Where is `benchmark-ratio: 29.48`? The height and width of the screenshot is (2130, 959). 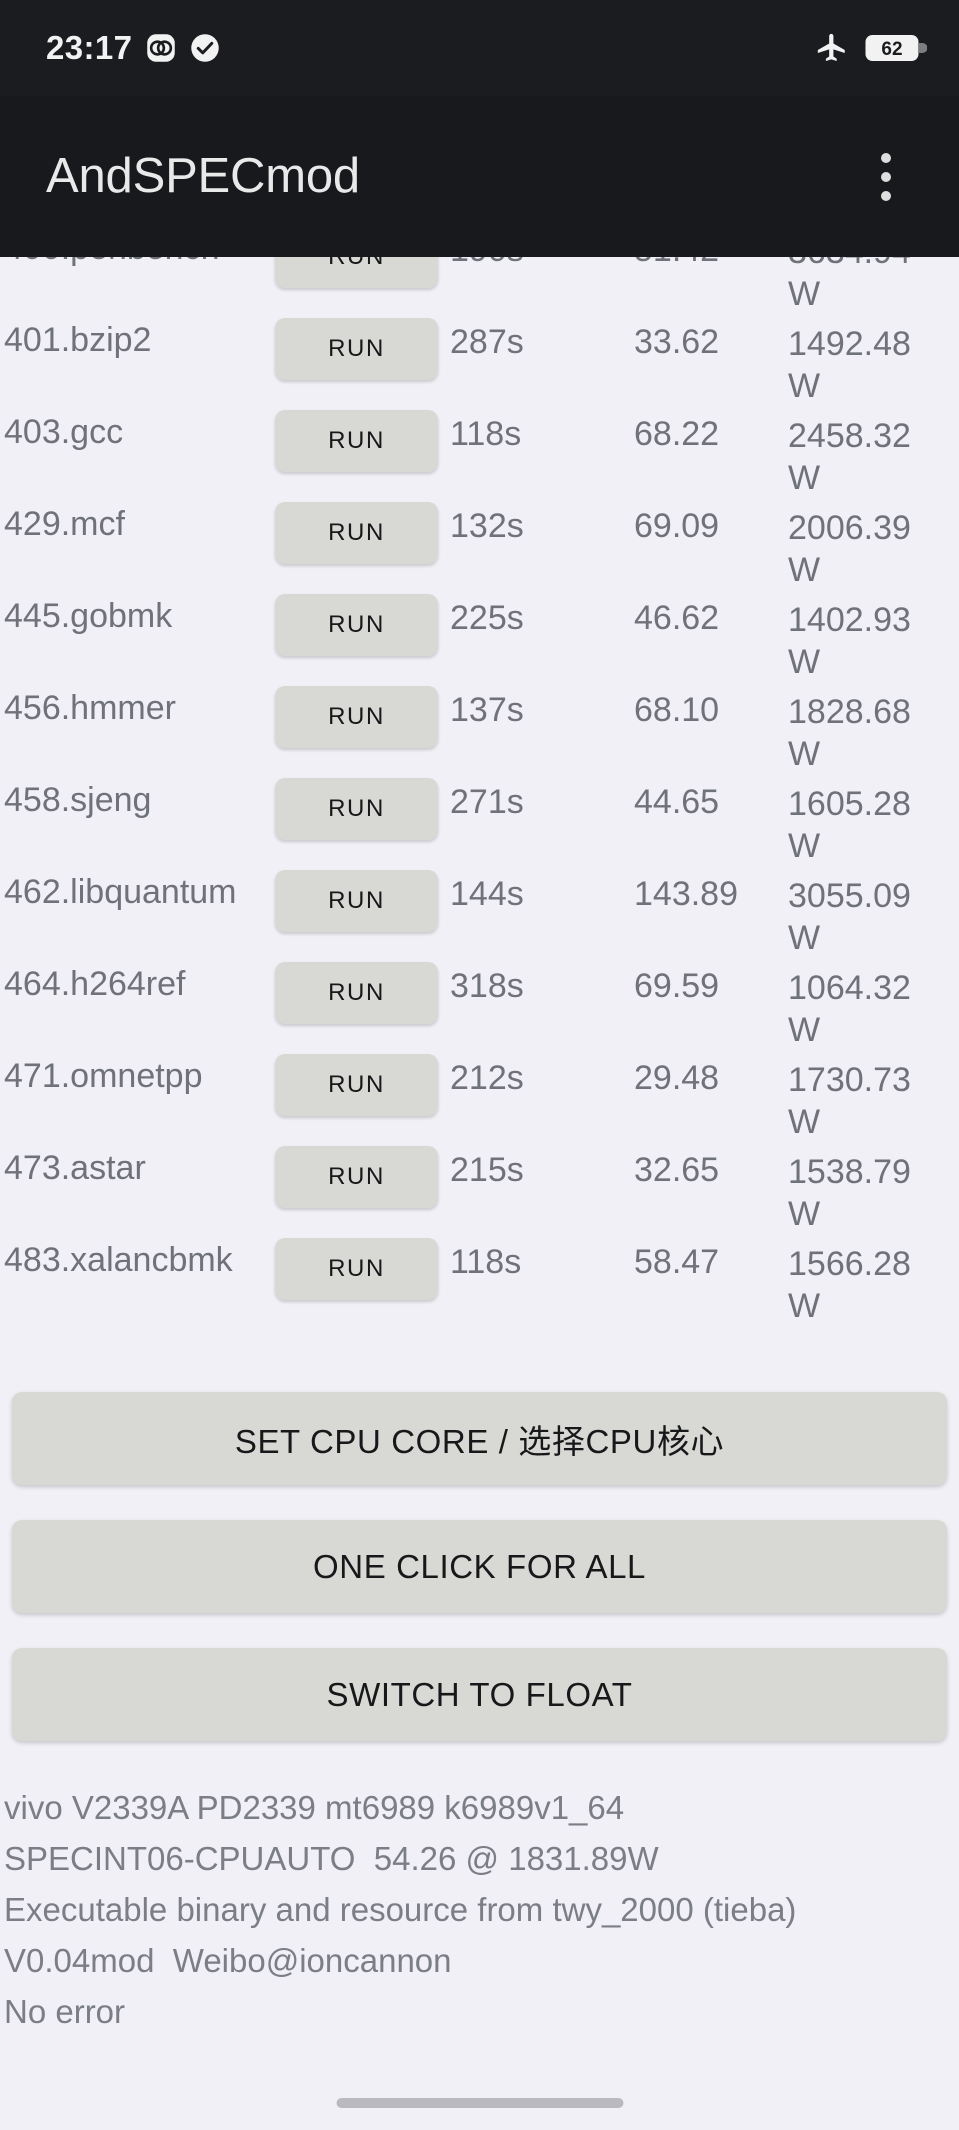
benchmark-ratio: 29.48 is located at coordinates (677, 1078).